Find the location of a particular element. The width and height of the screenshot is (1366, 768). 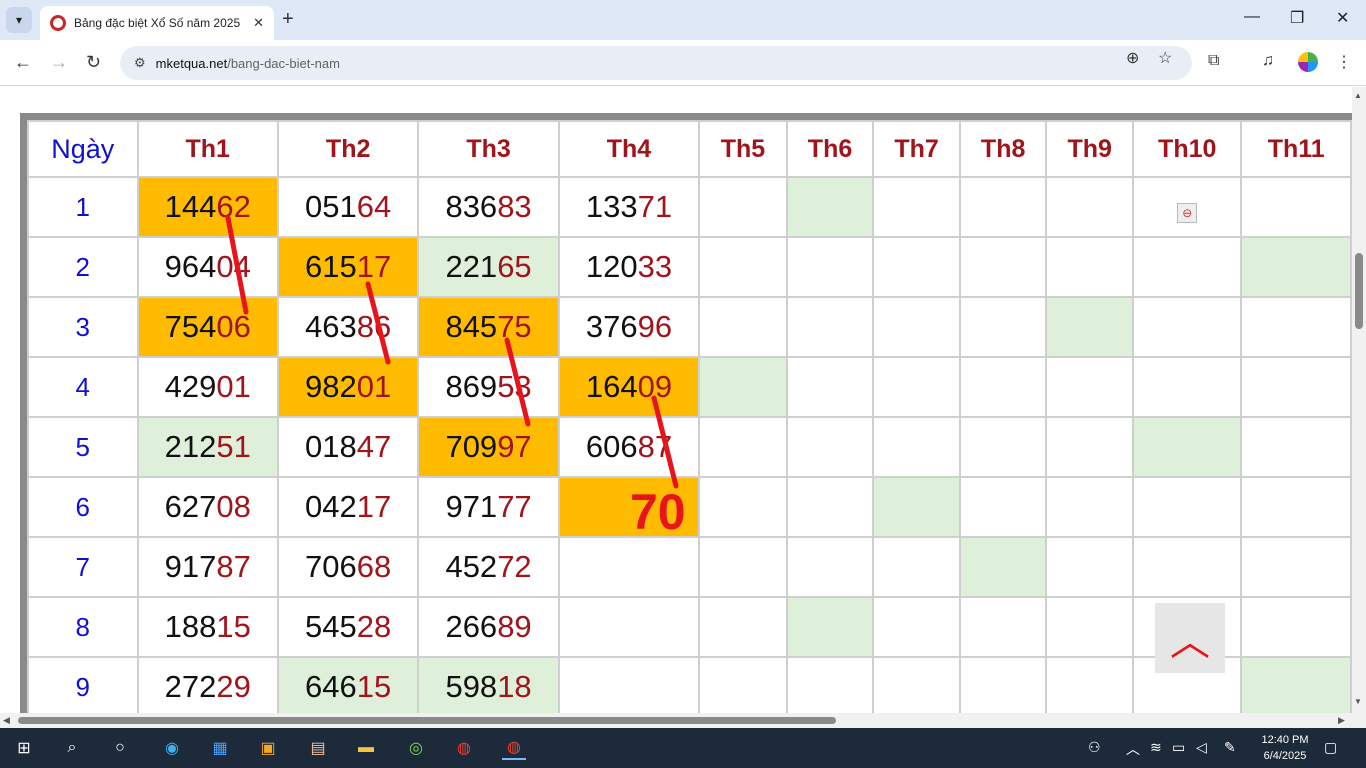

scroll-down-arrow-icon: ▼ is located at coordinates (1358, 701).